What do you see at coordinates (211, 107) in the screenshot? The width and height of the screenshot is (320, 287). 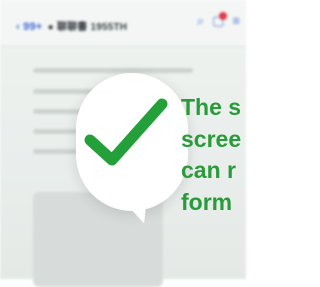 I see `message-line: The s` at bounding box center [211, 107].